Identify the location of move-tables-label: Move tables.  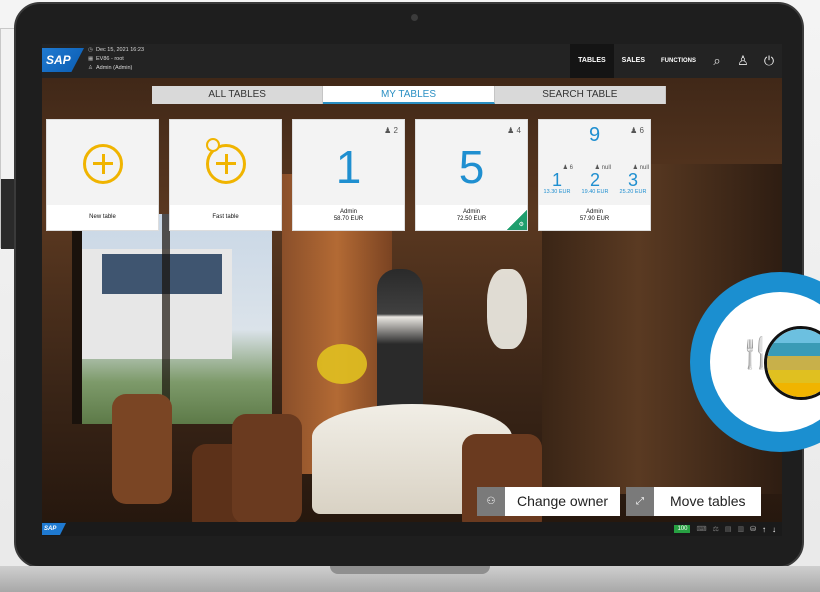
(708, 501).